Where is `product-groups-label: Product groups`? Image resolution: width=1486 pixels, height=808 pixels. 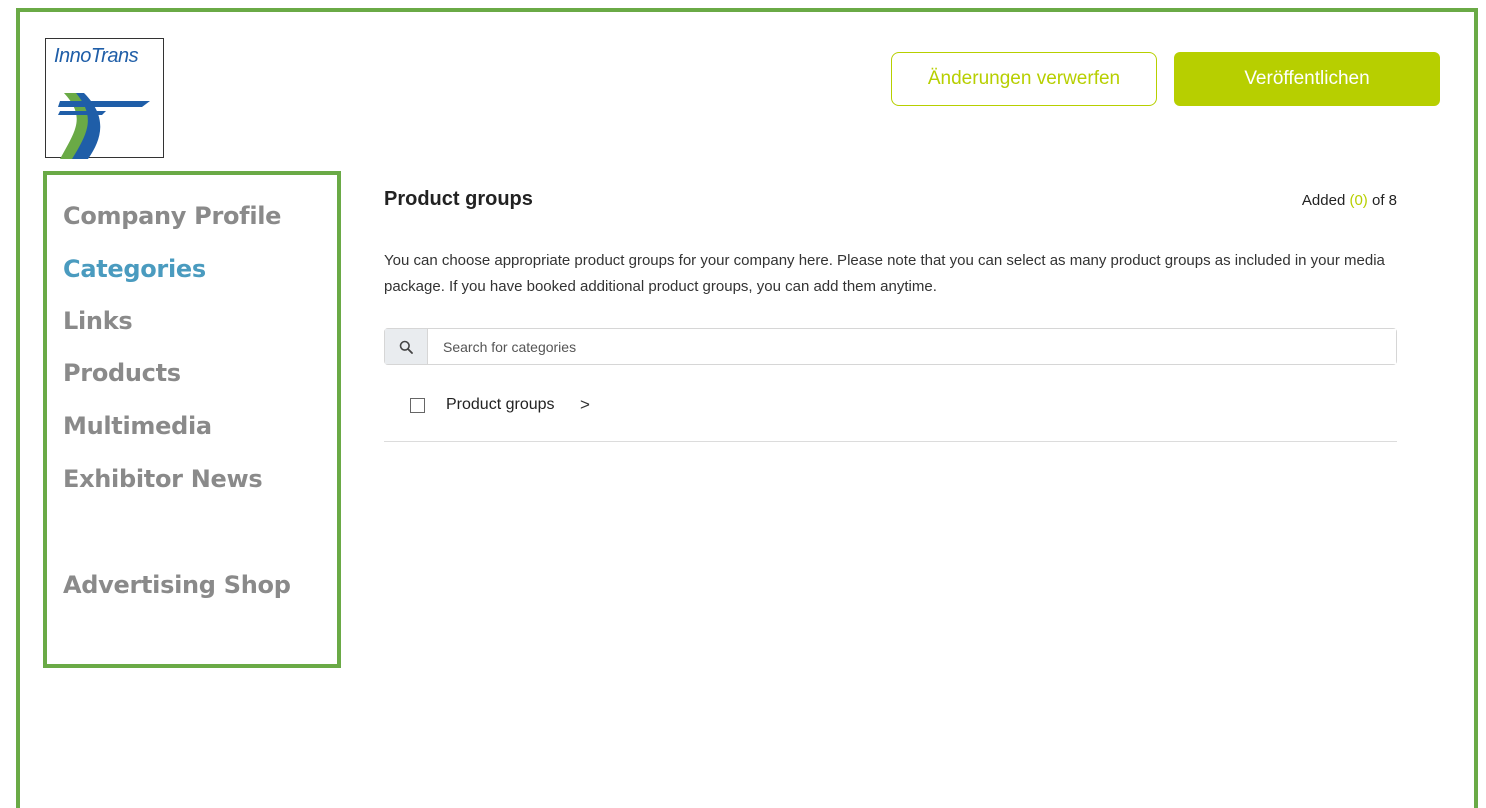
product-groups-label: Product groups is located at coordinates (500, 405).